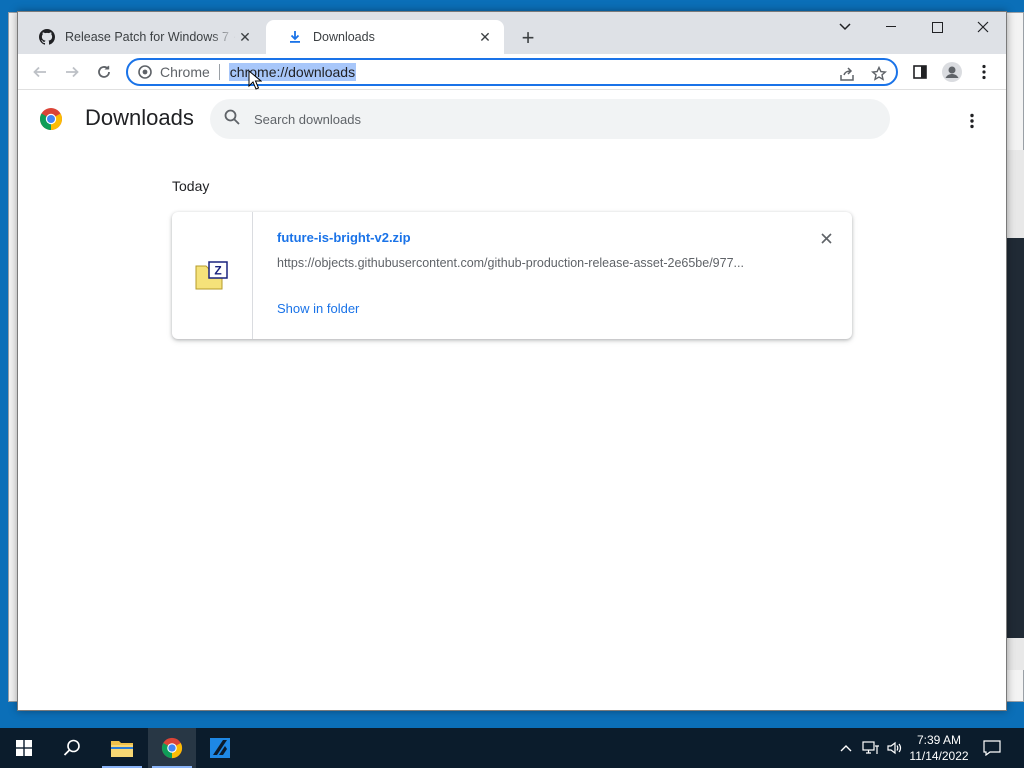 The height and width of the screenshot is (768, 1024). Describe the element at coordinates (47, 37) in the screenshot. I see `github-icon` at that location.